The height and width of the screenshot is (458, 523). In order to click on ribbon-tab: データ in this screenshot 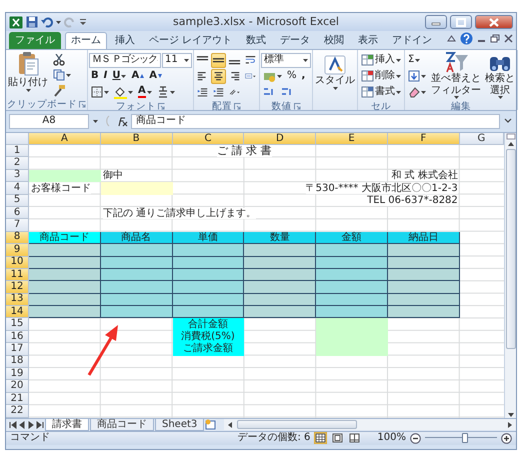, I will do `click(295, 40)`.